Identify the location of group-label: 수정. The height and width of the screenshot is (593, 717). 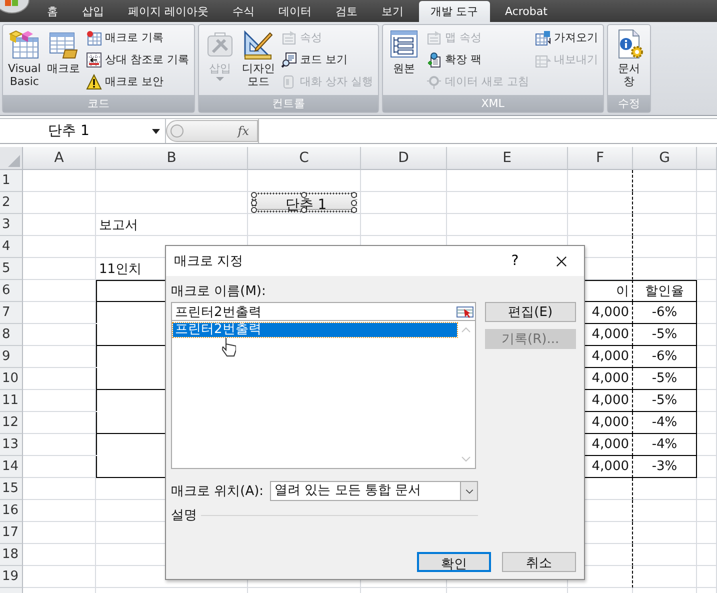
(629, 103).